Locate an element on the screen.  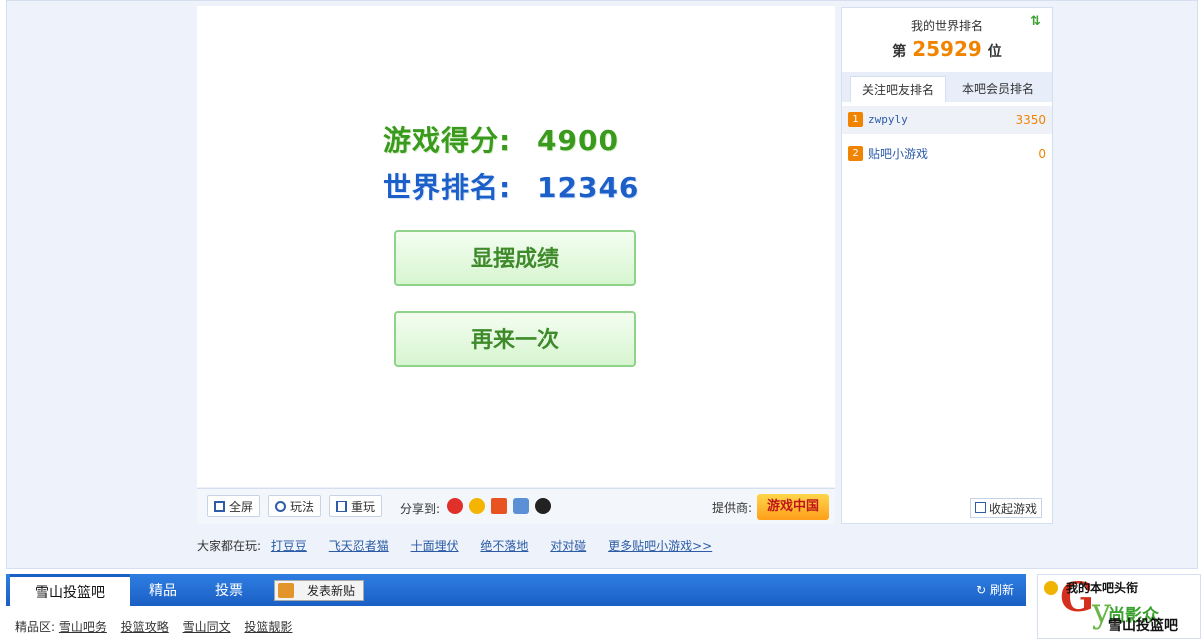
featured-label: 精品区: is located at coordinates (35, 627).